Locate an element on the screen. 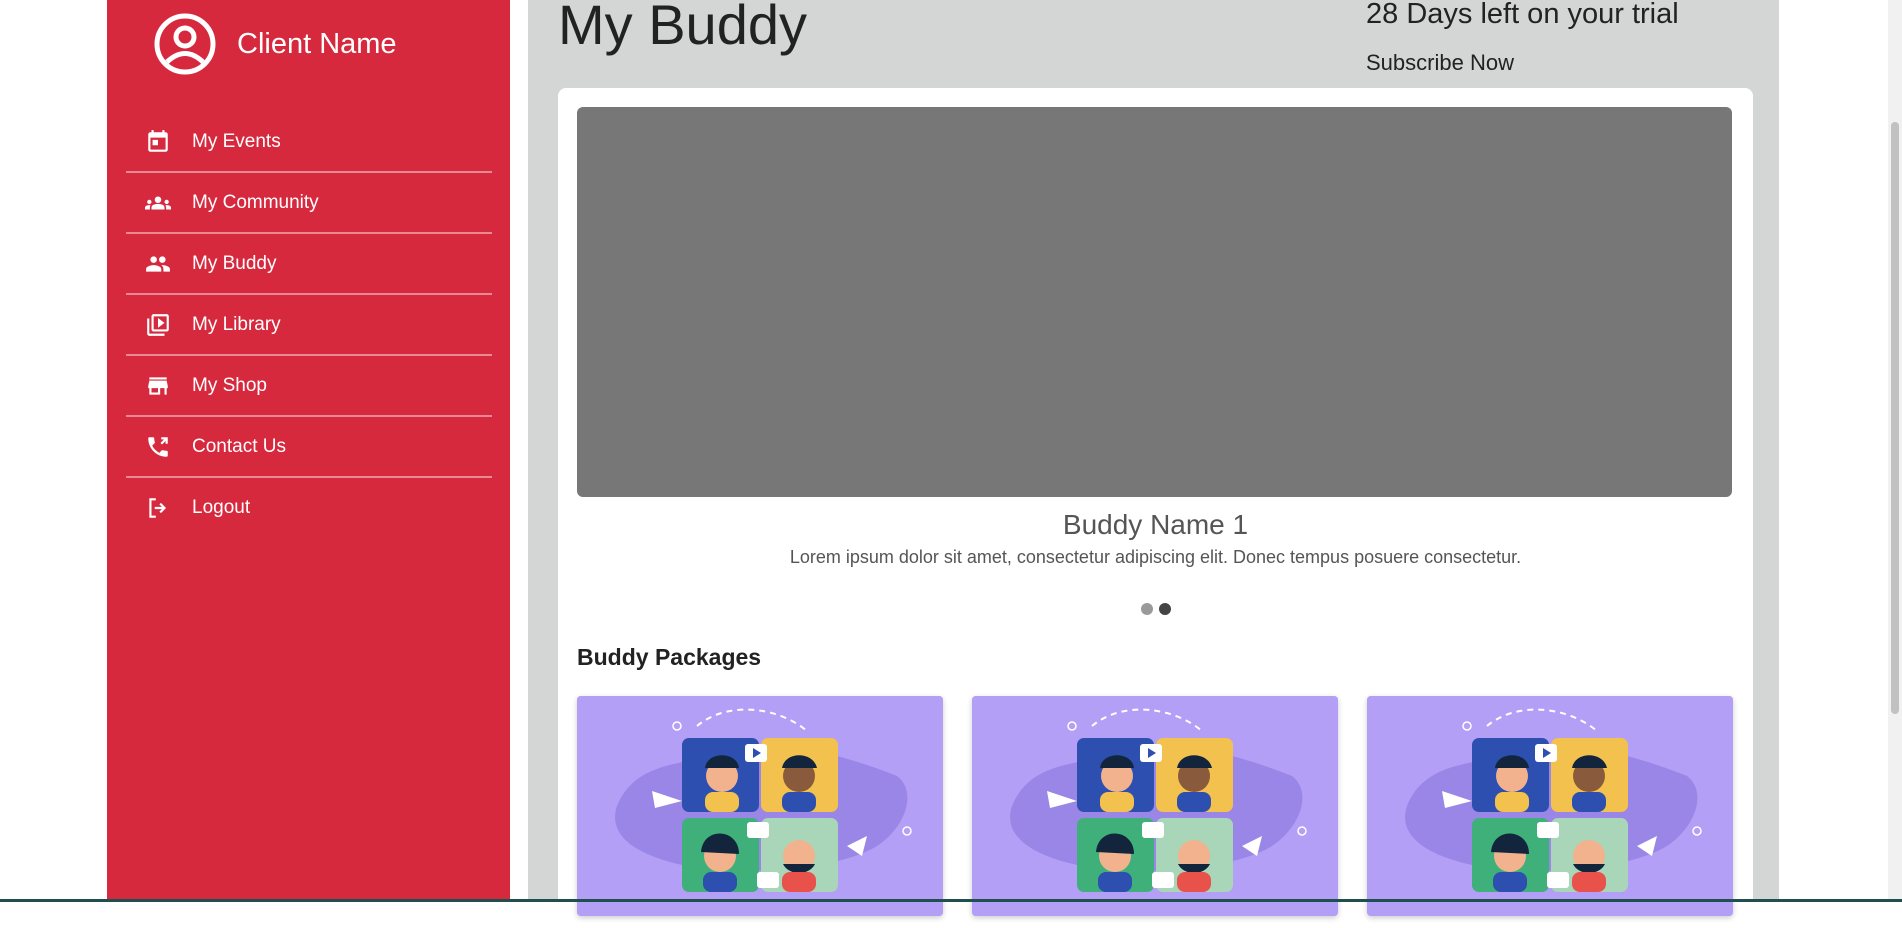 This screenshot has width=1902, height=928. phone-icon is located at coordinates (158, 447).